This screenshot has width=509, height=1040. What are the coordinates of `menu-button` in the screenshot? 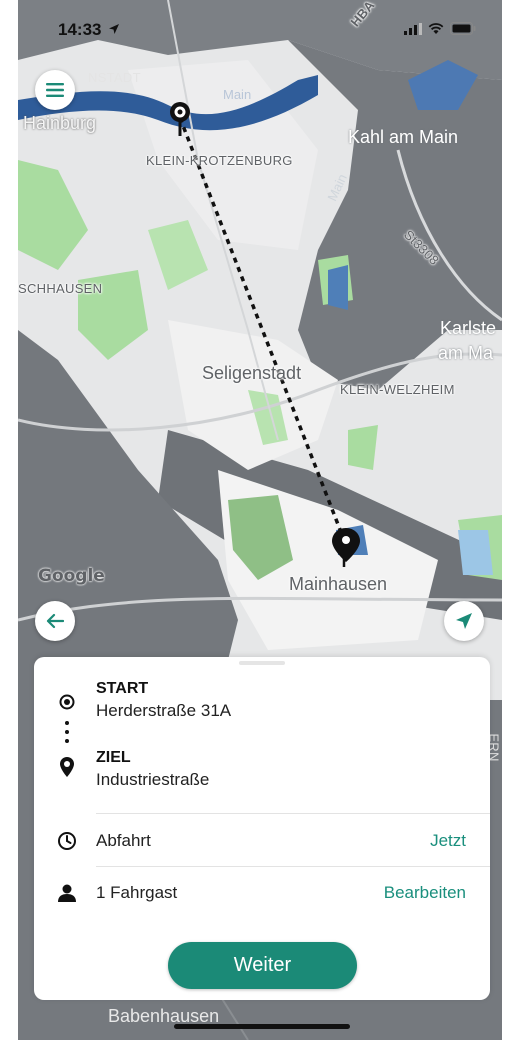 It's located at (55, 90).